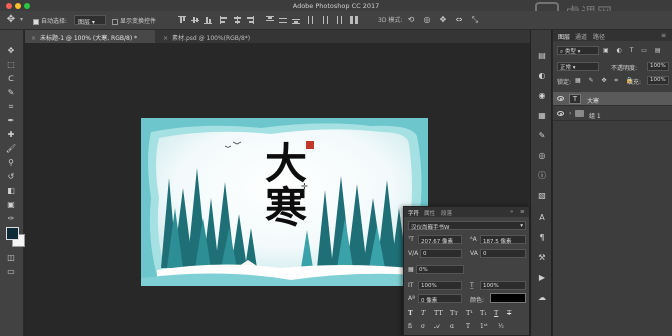 The width and height of the screenshot is (672, 336). Describe the element at coordinates (440, 269) in the screenshot. I see `tsume-input: 0%` at that location.